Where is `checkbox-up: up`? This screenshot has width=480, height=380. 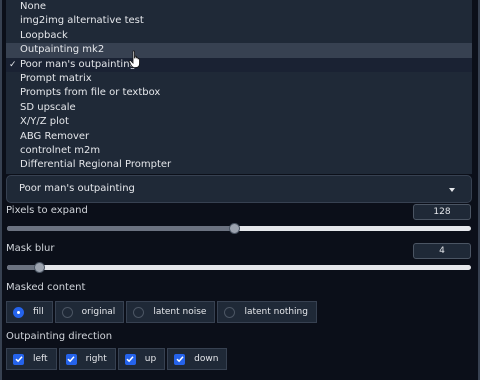 checkbox-up: up is located at coordinates (141, 359).